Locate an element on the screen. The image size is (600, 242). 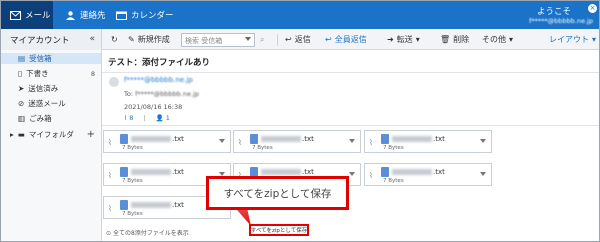
sidebar-item-spam: ⊘ 迷惑メール is located at coordinates (51, 103).